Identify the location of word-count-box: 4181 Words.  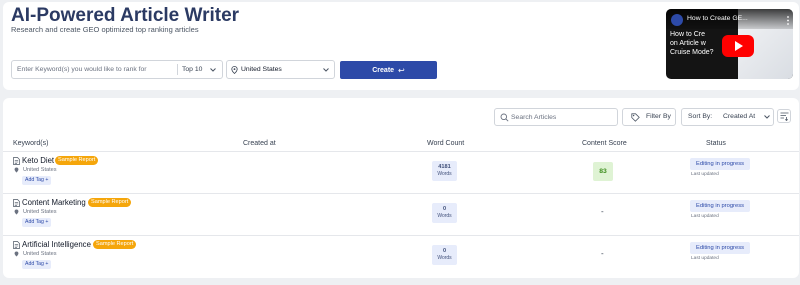
(444, 171).